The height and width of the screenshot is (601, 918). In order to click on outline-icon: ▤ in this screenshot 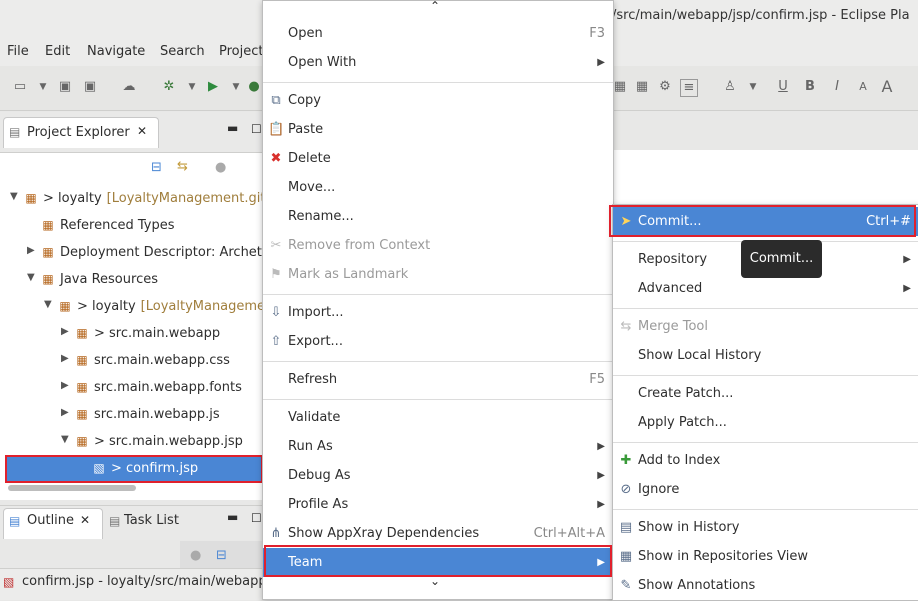, I will do `click(15, 521)`.